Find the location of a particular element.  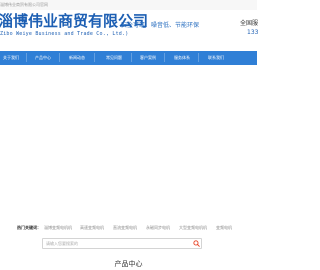

nav-item-news: 新闻动态 is located at coordinates (77, 57).